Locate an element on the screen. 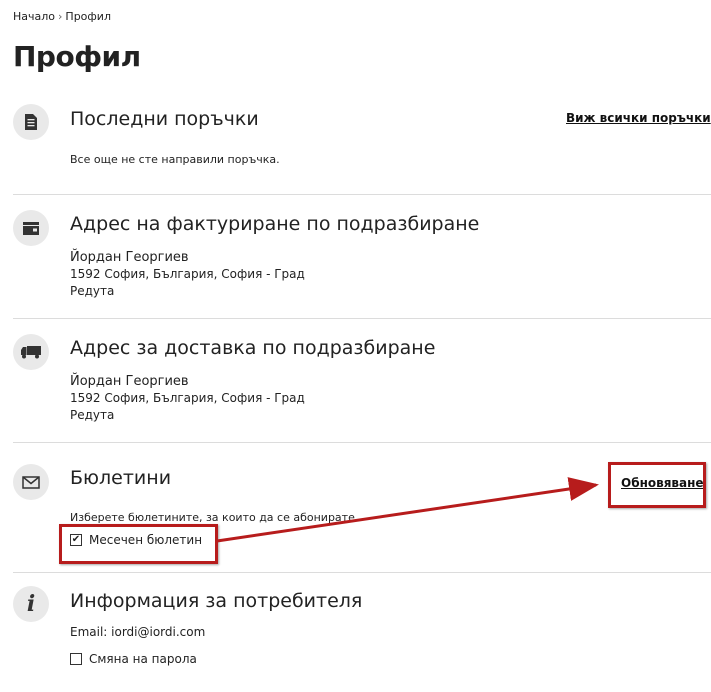 This screenshot has width=711, height=692. annotation-arrow is located at coordinates (407, 510).